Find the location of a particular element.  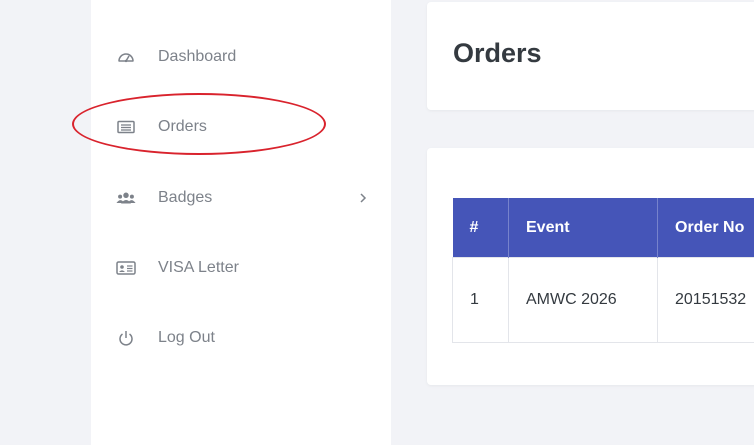

orders-table: # Event Order No 1 AMWC 2026 20151532 is located at coordinates (603, 270).